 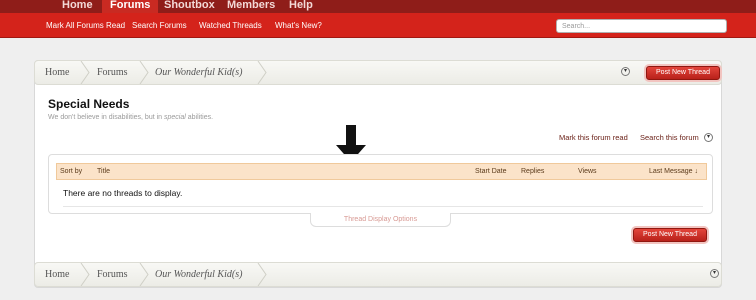 I want to click on breadcrumb: Home Forums Our Wonderful Kid(s), so click(x=378, y=72).